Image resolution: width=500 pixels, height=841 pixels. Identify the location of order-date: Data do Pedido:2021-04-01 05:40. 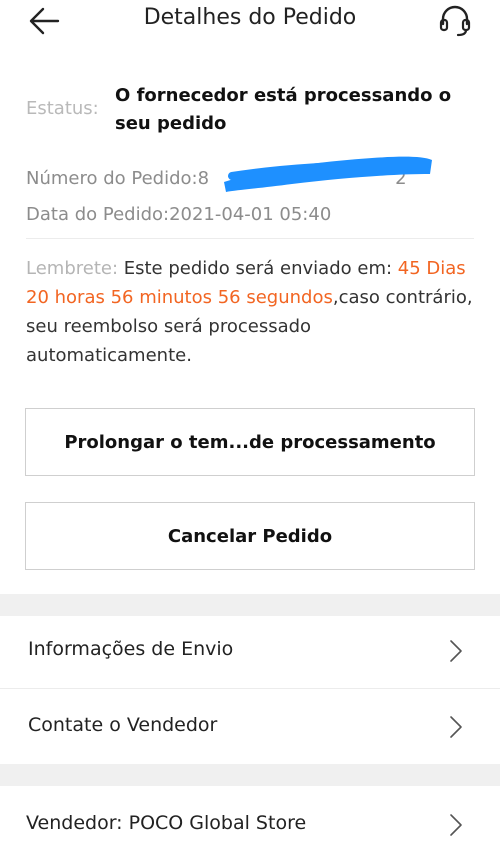
(178, 214).